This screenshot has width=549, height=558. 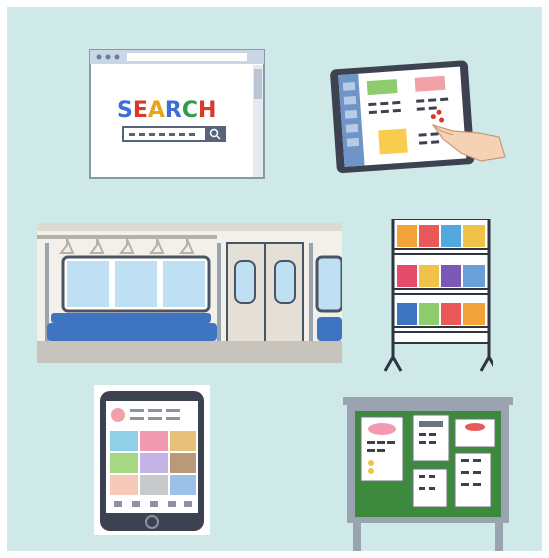 What do you see at coordinates (152, 460) in the screenshot?
I see `smartphone-app-icon` at bounding box center [152, 460].